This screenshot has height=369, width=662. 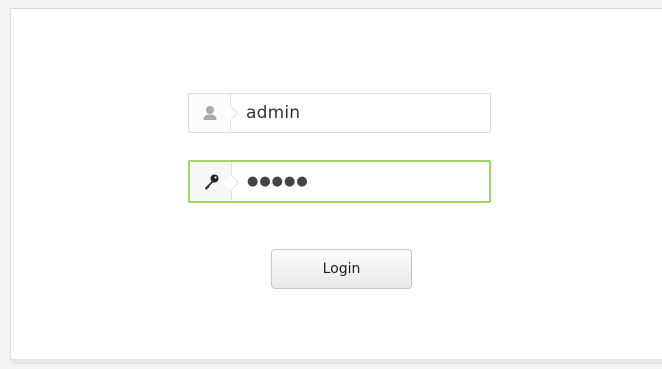 I want to click on password-field: ●●●●●, so click(x=339, y=181).